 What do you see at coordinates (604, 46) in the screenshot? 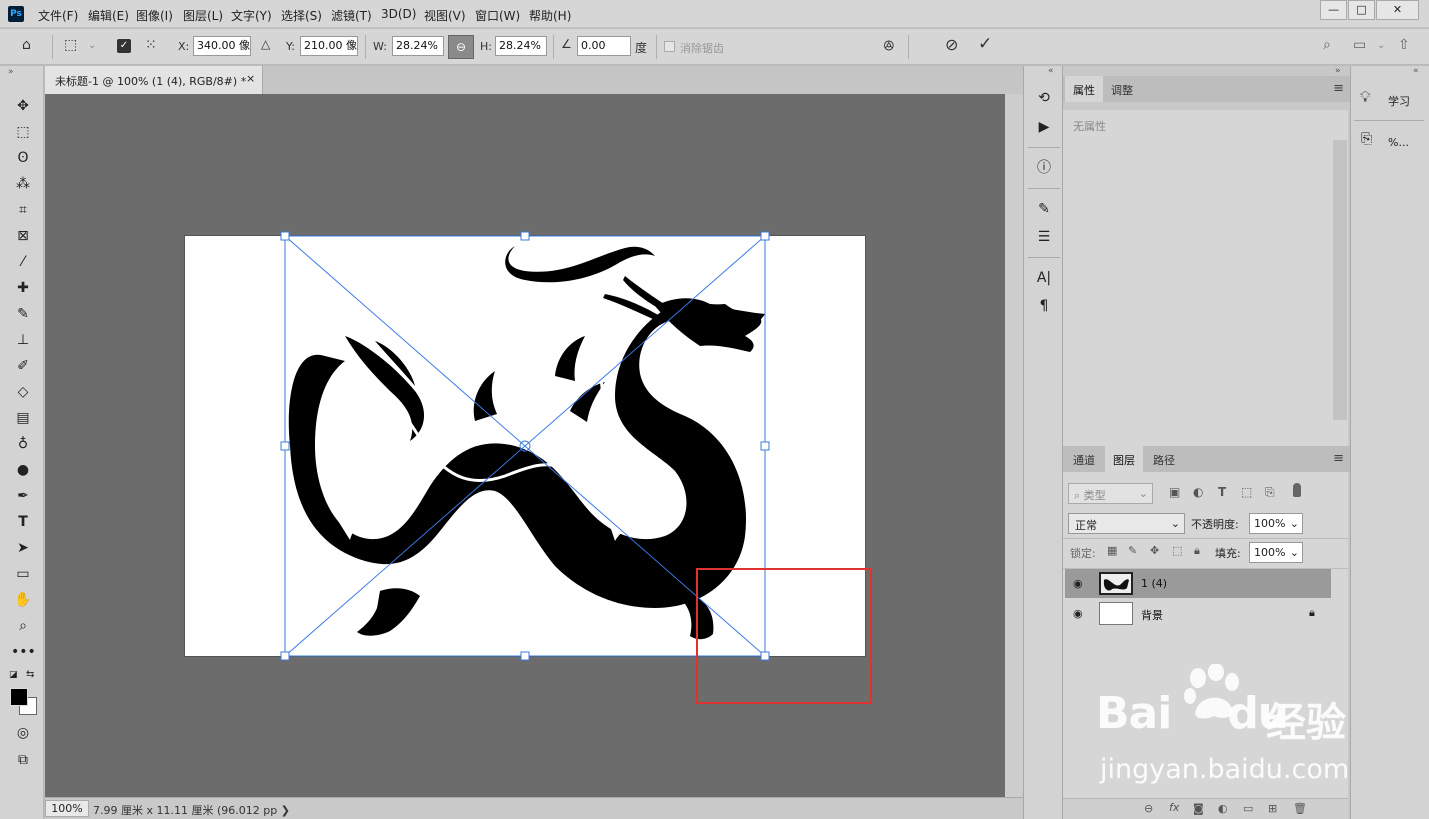
I see `angle-field: 0.00` at bounding box center [604, 46].